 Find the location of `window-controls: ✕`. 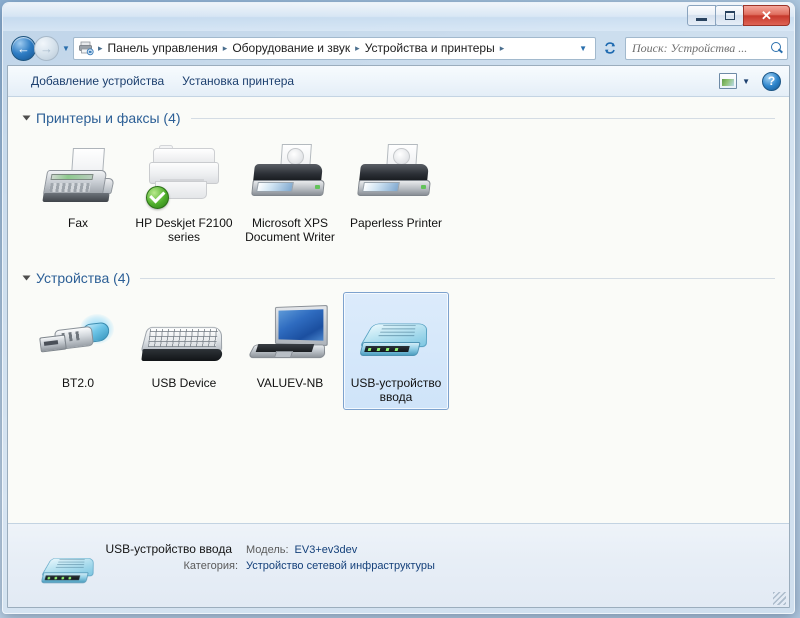

window-controls: ✕ is located at coordinates (738, 15).